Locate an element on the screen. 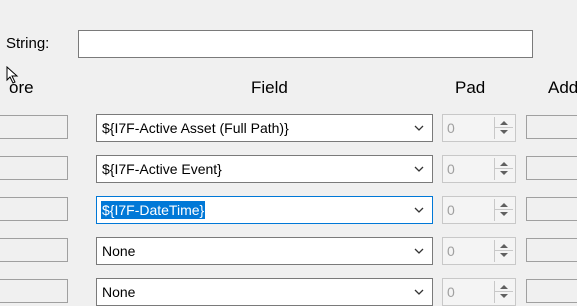 This screenshot has width=577, height=306. field-dropdown: ${I7F-Active Asset (Full Path)} is located at coordinates (264, 128).